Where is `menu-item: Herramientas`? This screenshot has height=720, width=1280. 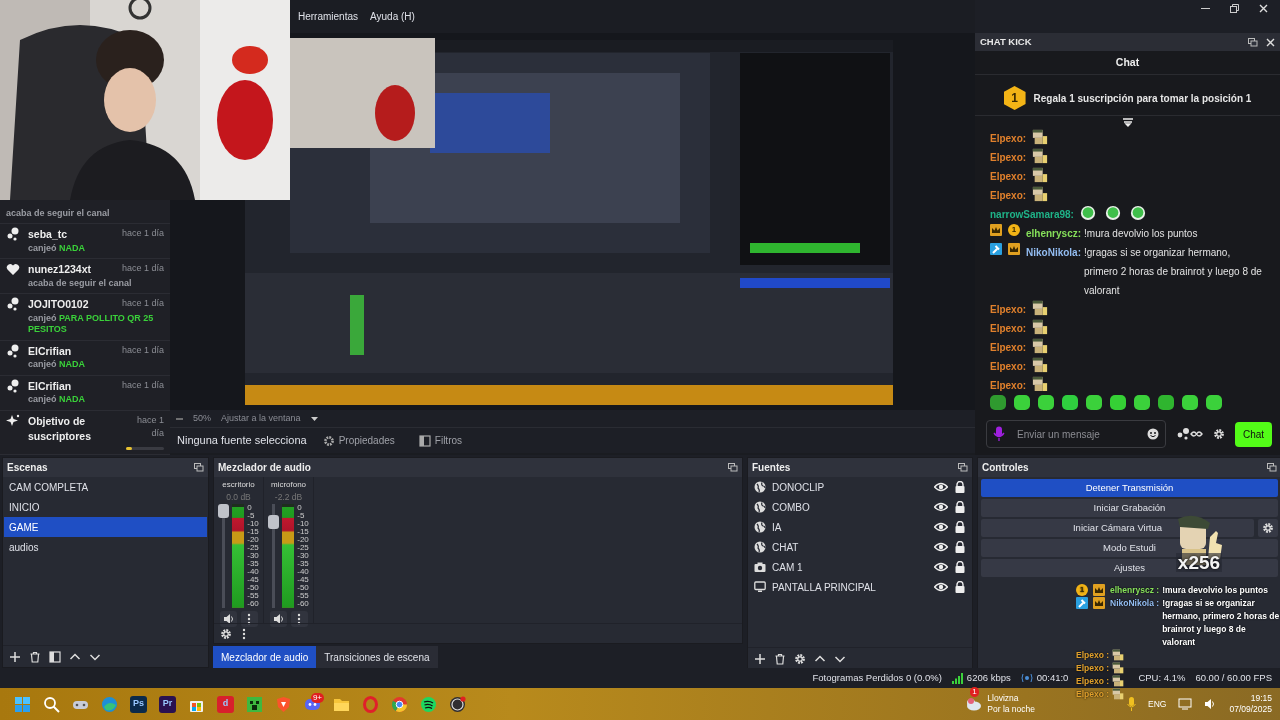 menu-item: Herramientas is located at coordinates (328, 16).